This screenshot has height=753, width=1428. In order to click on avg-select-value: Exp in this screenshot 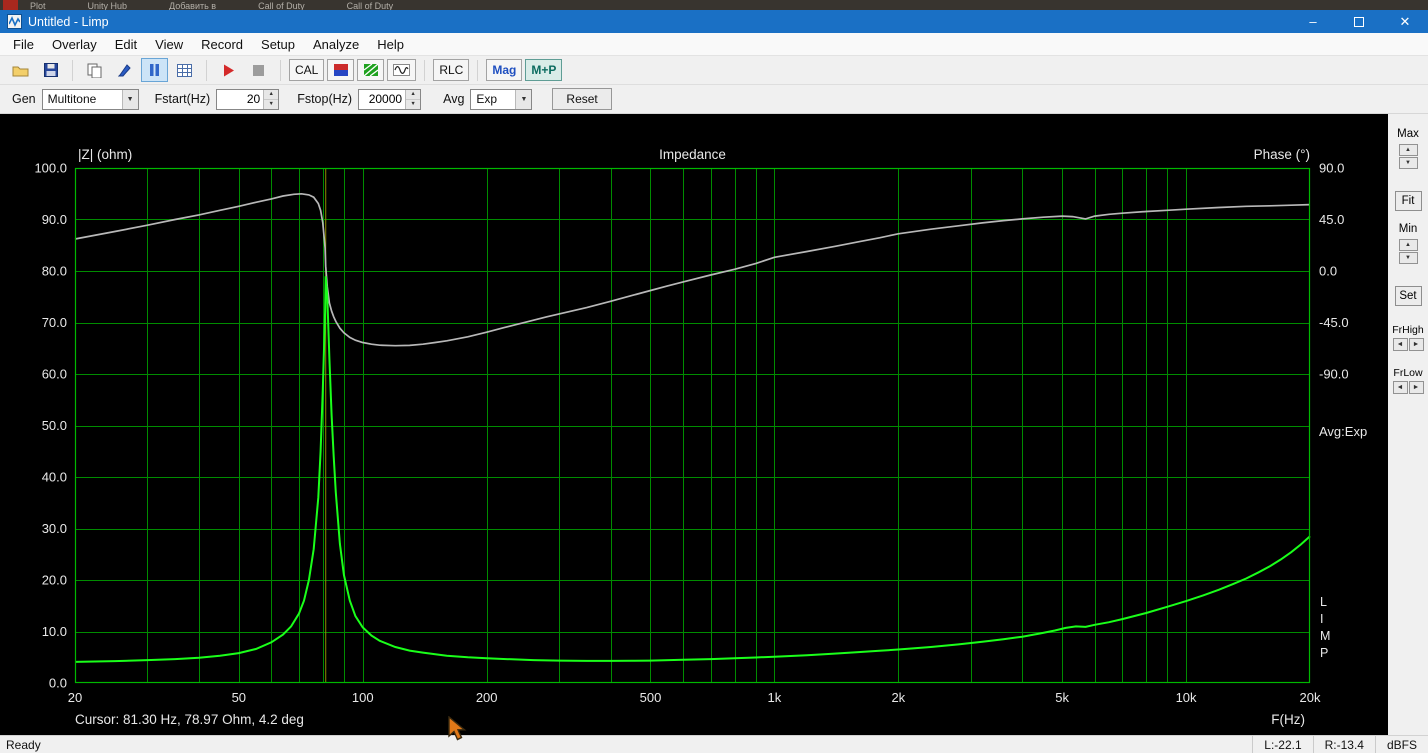, I will do `click(487, 98)`.